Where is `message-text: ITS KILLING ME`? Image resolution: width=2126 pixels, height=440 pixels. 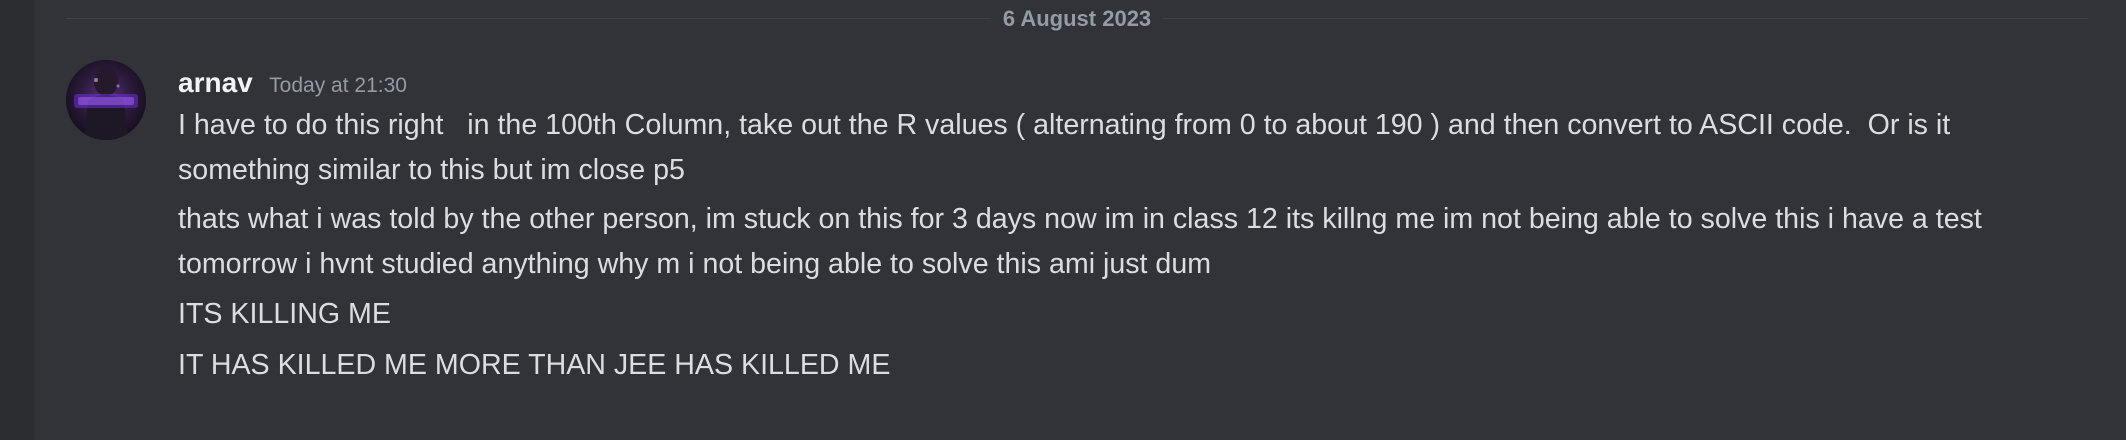
message-text: ITS KILLING ME is located at coordinates (284, 314).